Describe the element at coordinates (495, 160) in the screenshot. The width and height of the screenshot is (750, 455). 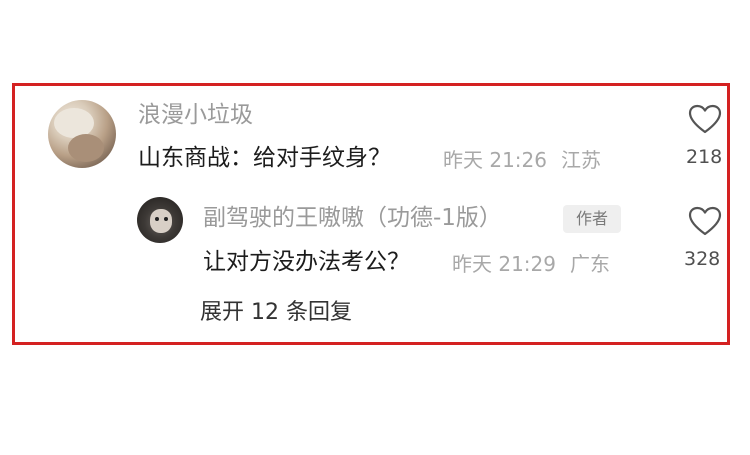
I see `comment-time: 昨天 21:26` at that location.